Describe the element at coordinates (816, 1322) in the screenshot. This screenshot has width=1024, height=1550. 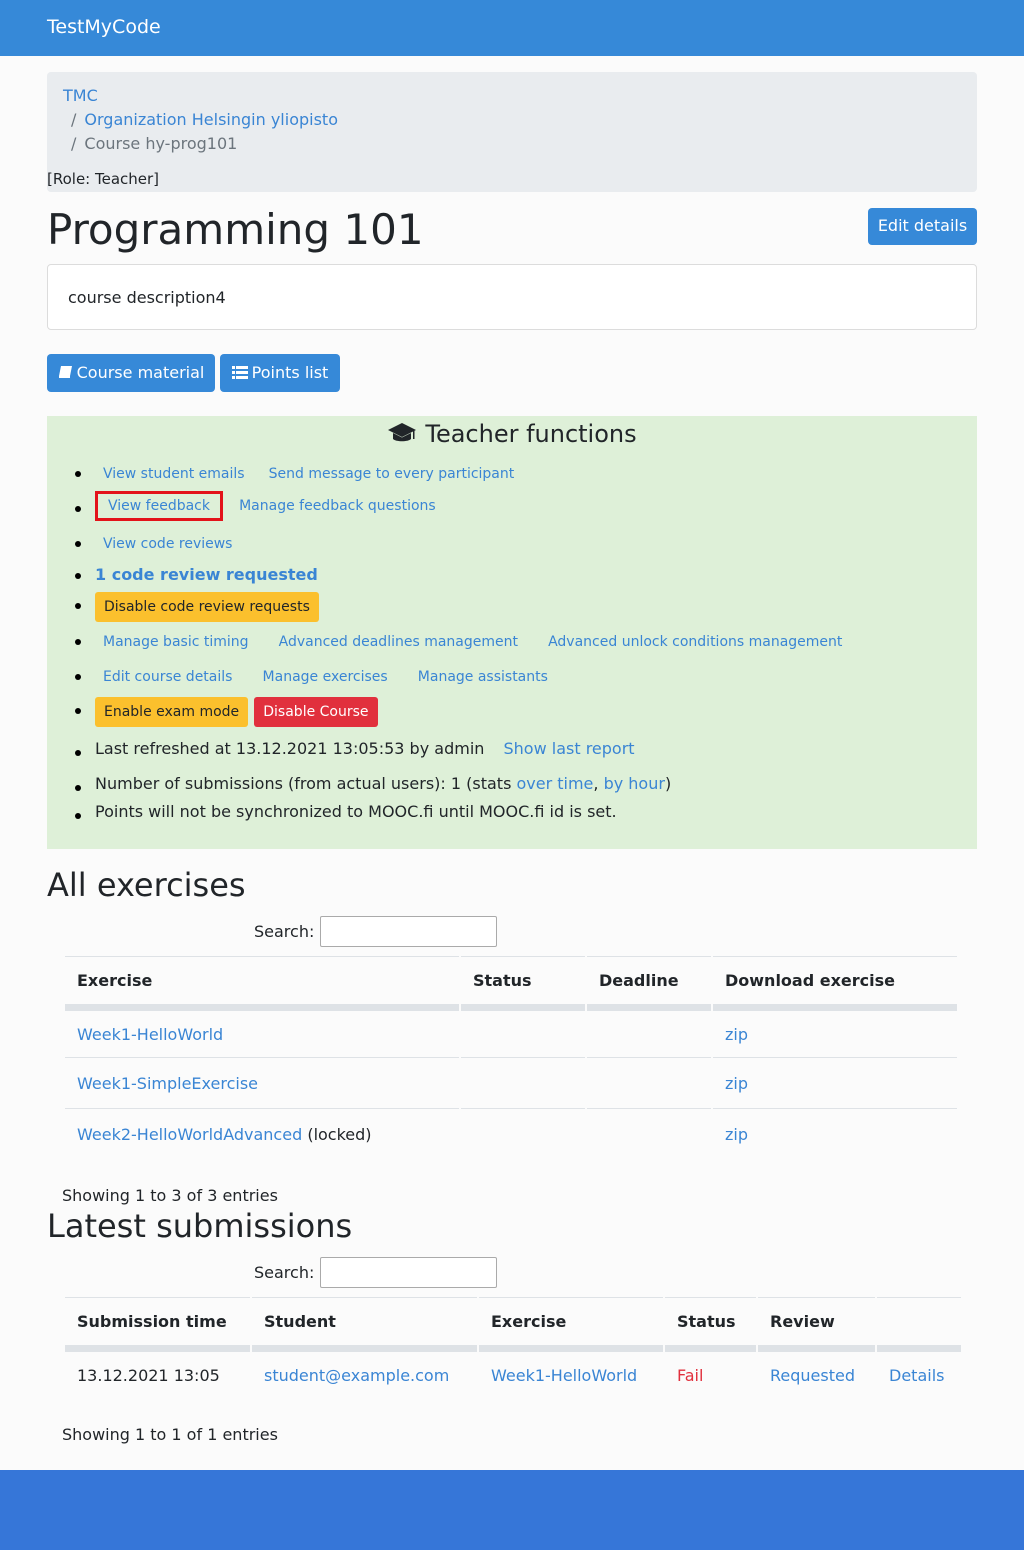
I see `column-header-review: Review` at that location.